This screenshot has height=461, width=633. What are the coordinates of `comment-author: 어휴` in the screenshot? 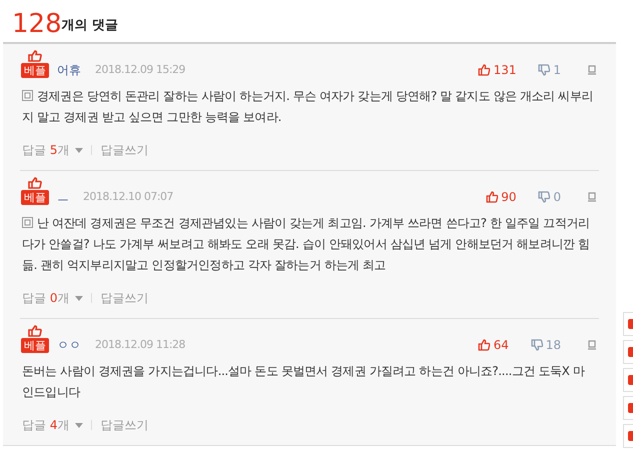 It's located at (69, 70).